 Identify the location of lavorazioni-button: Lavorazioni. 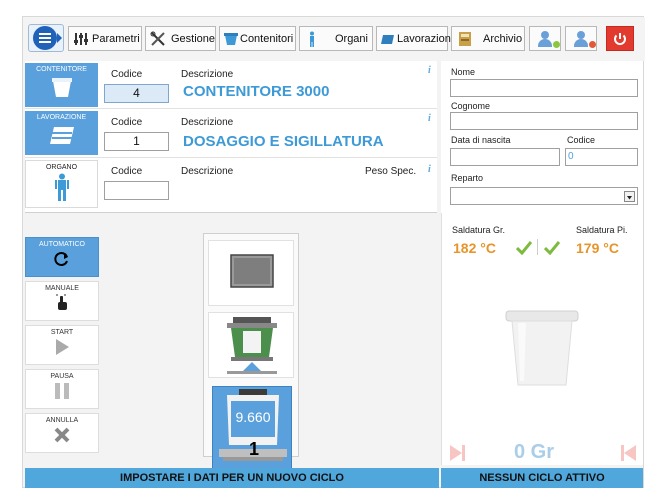
(414, 38).